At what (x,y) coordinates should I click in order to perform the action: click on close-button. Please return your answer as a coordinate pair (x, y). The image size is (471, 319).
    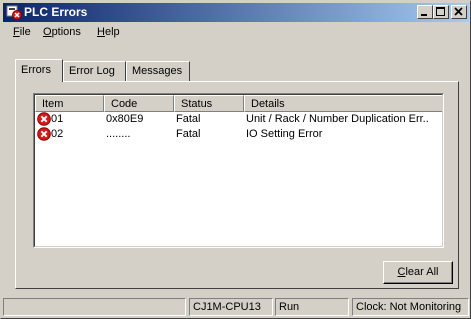
    Looking at the image, I should click on (459, 12).